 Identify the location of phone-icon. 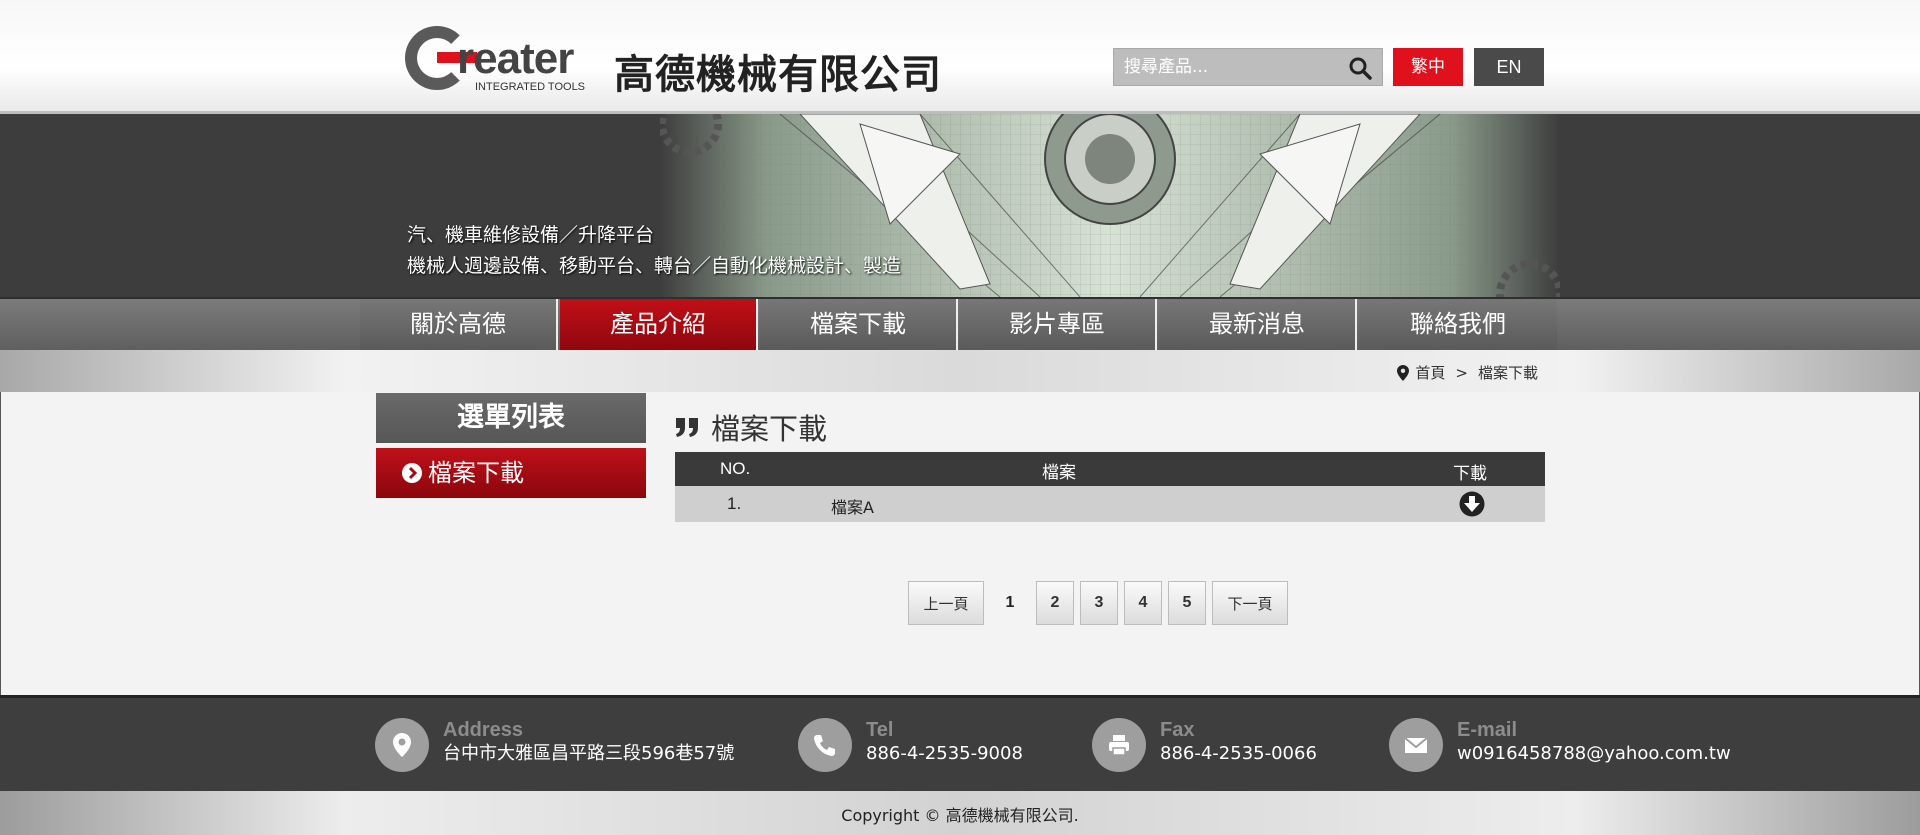
(825, 745).